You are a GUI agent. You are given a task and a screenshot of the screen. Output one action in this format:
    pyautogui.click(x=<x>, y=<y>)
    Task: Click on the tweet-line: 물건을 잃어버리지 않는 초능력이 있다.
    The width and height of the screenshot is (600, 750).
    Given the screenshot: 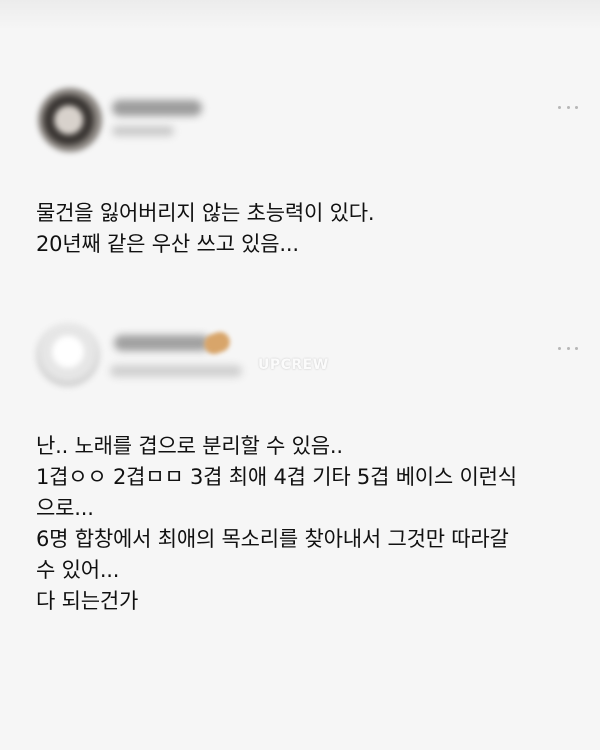 What is the action you would take?
    pyautogui.click(x=205, y=213)
    